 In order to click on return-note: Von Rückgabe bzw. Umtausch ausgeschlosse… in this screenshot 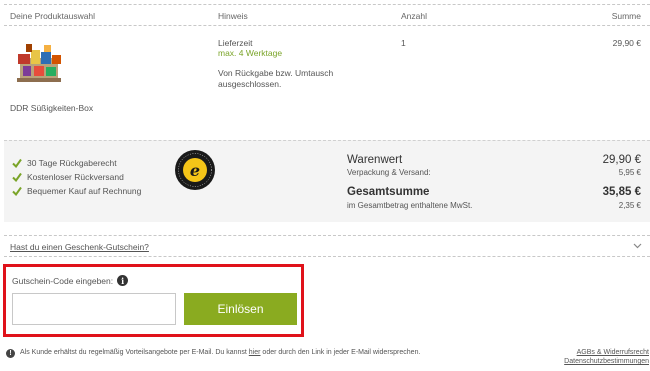, I will do `click(276, 78)`.